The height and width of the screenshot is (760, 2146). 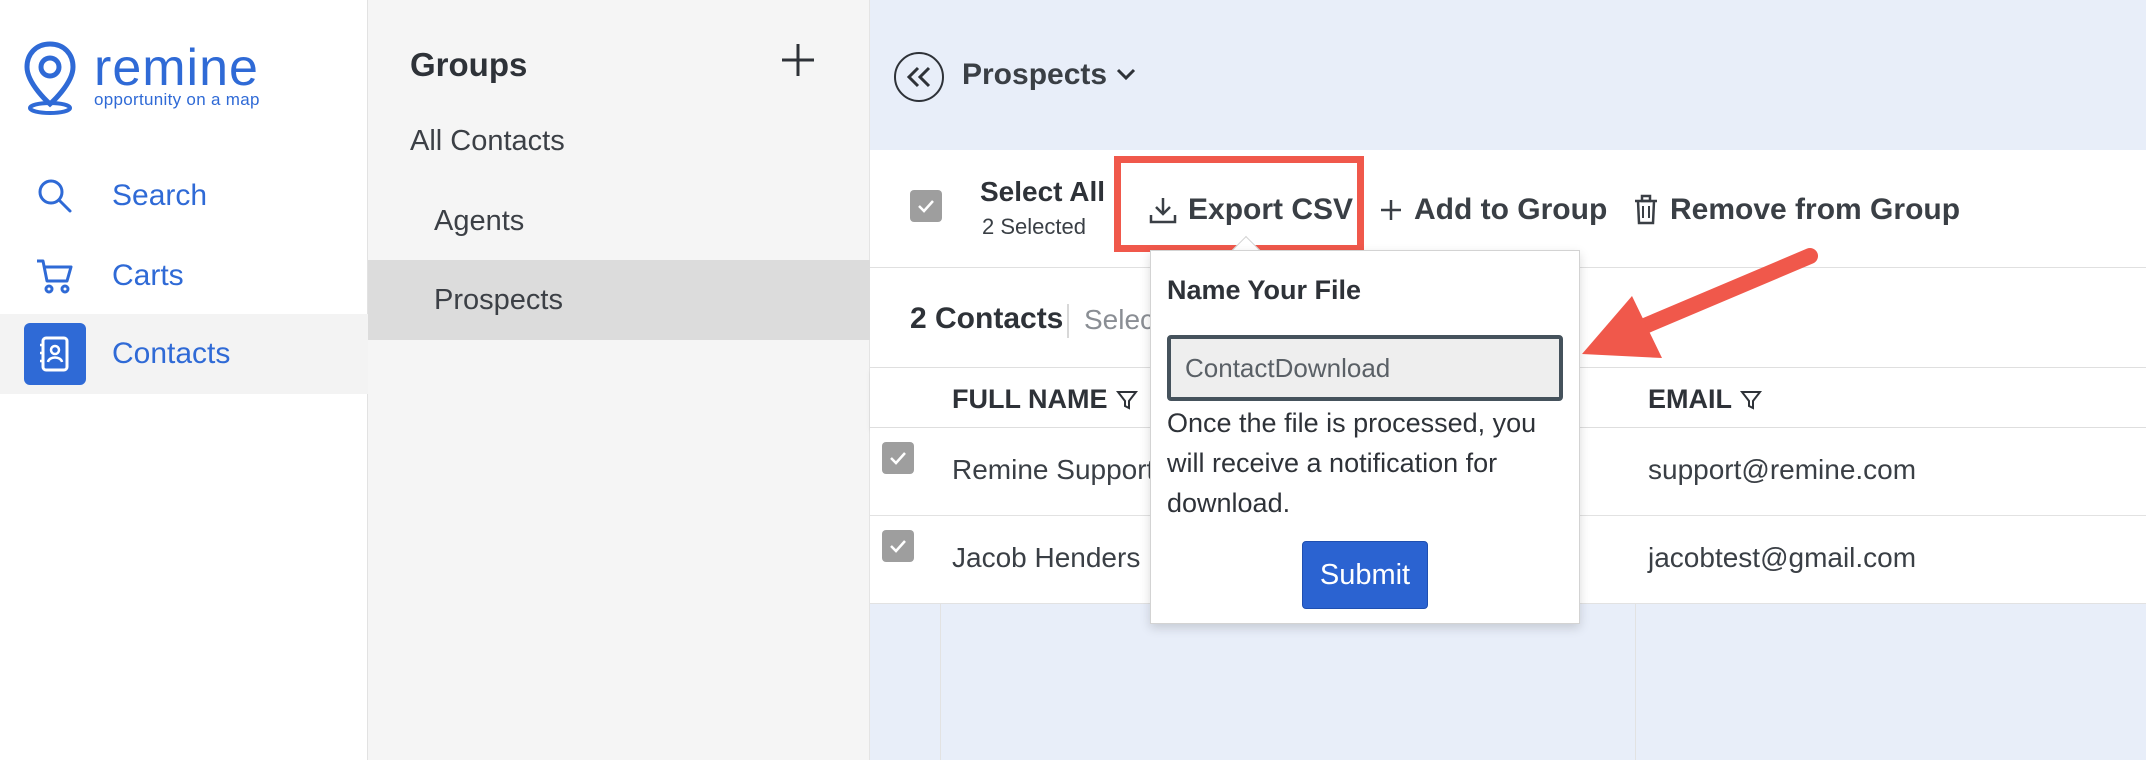 I want to click on column-header-full-name: FULL NAME, so click(x=1045, y=399).